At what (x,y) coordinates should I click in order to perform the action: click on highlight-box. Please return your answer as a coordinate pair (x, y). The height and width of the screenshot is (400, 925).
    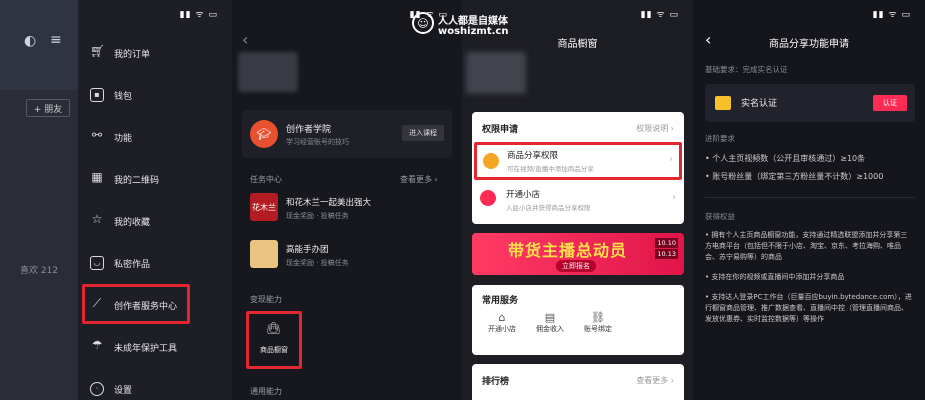
    Looking at the image, I should click on (136, 304).